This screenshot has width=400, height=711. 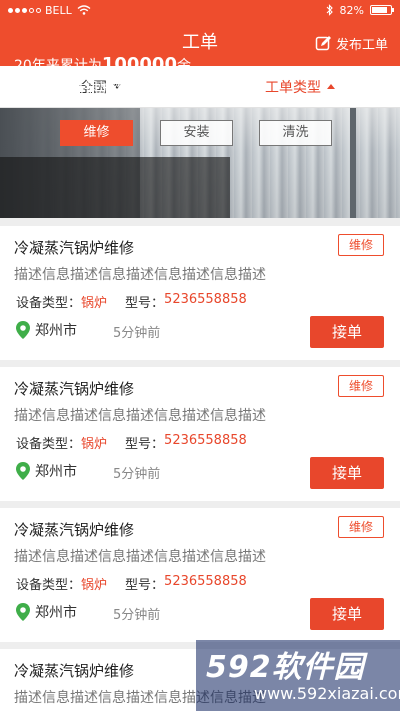 What do you see at coordinates (96, 133) in the screenshot?
I see `tab-repair: 维修` at bounding box center [96, 133].